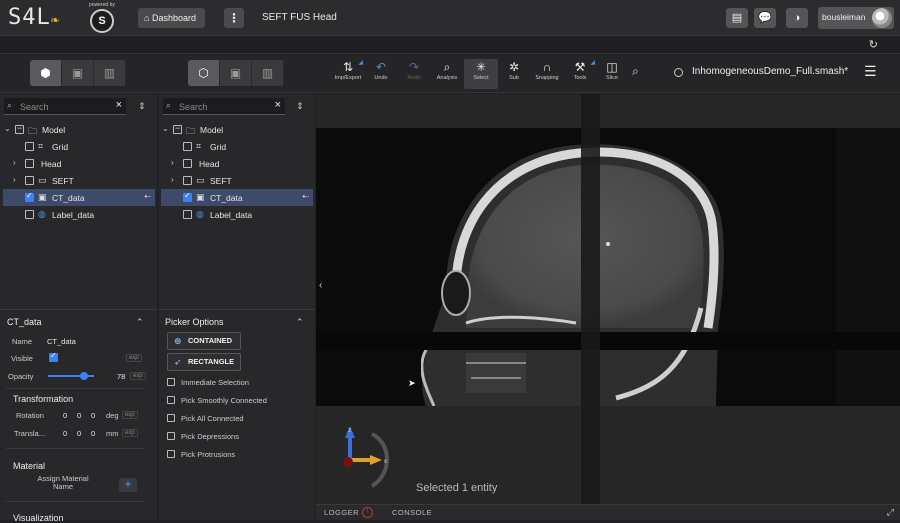 This screenshot has height=523, width=900. What do you see at coordinates (34, 17) in the screenshot?
I see `s4l-logo: S4L❧` at bounding box center [34, 17].